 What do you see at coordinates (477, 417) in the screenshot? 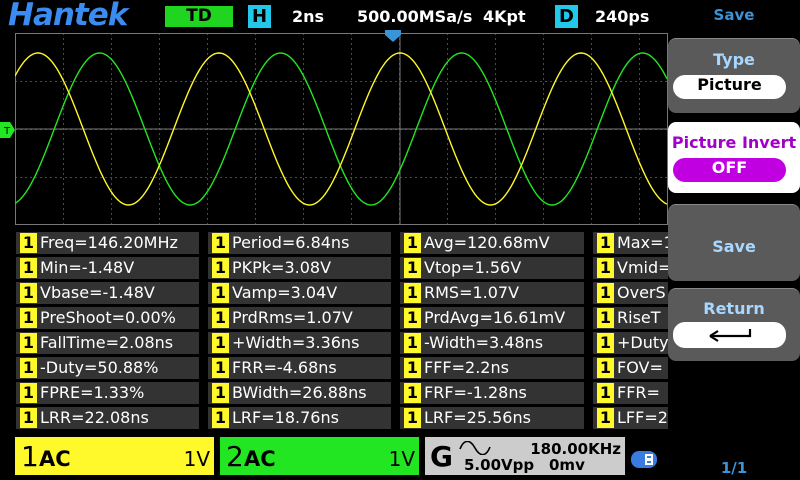
I see `measurement-value: LRF=25.56ns` at bounding box center [477, 417].